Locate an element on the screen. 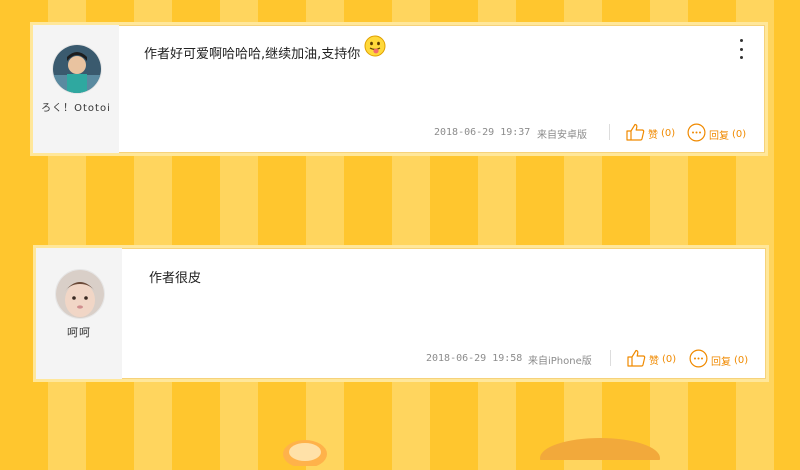 Image resolution: width=800 pixels, height=470 pixels. comment-date: 2018-06-29 19:37 is located at coordinates (482, 132).